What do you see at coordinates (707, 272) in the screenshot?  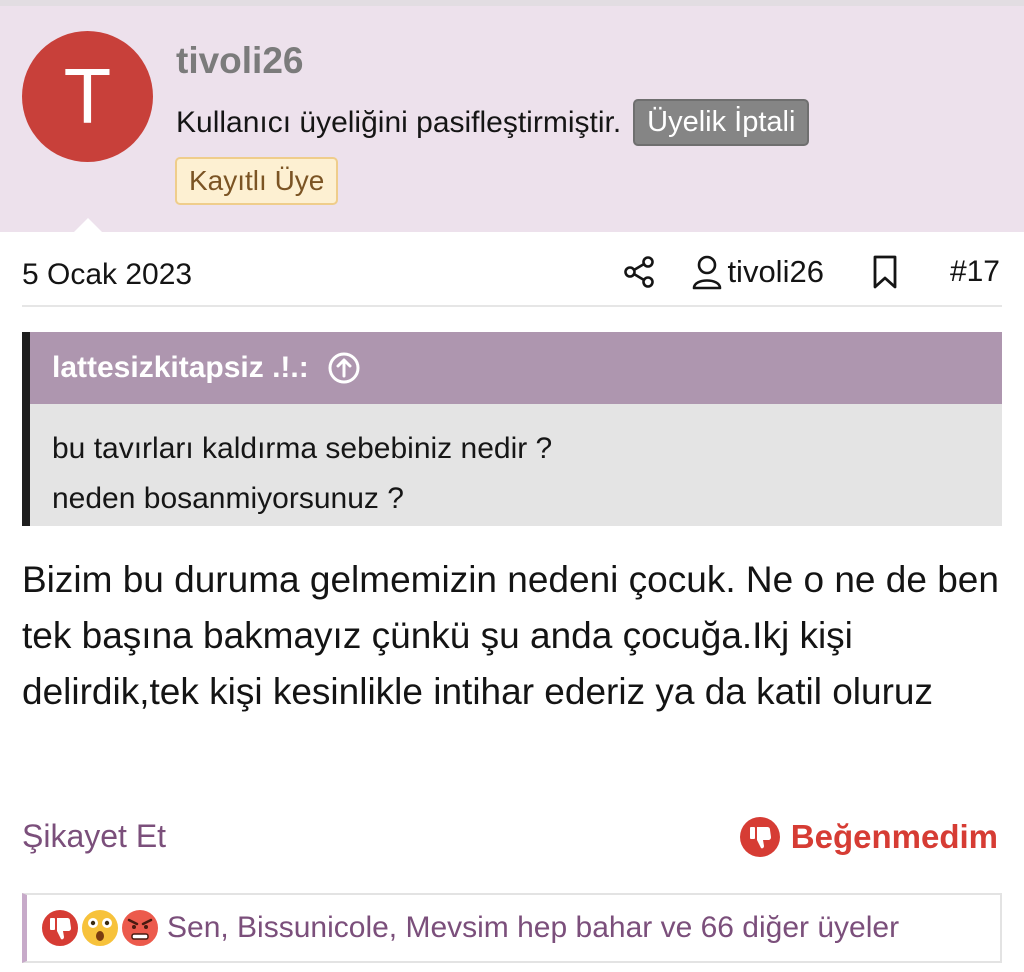 I see `user-icon` at bounding box center [707, 272].